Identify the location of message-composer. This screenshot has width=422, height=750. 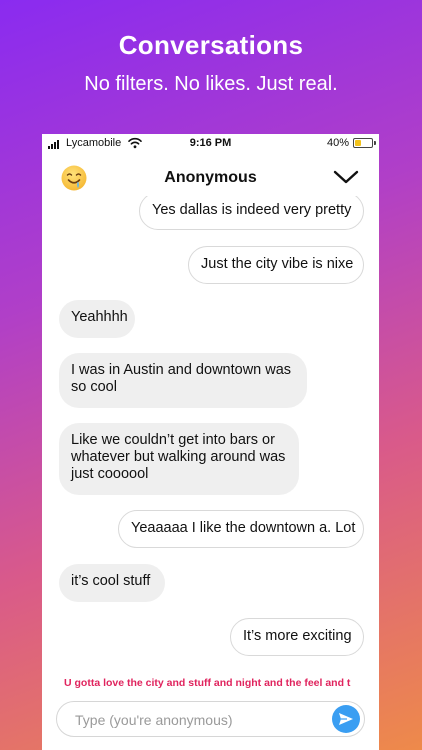
(210, 719).